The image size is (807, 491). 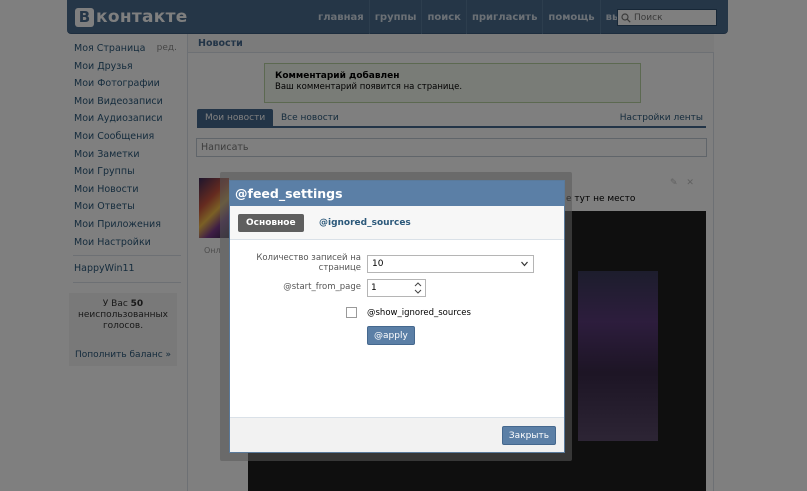 I want to click on tab-main: Основное, so click(x=271, y=223).